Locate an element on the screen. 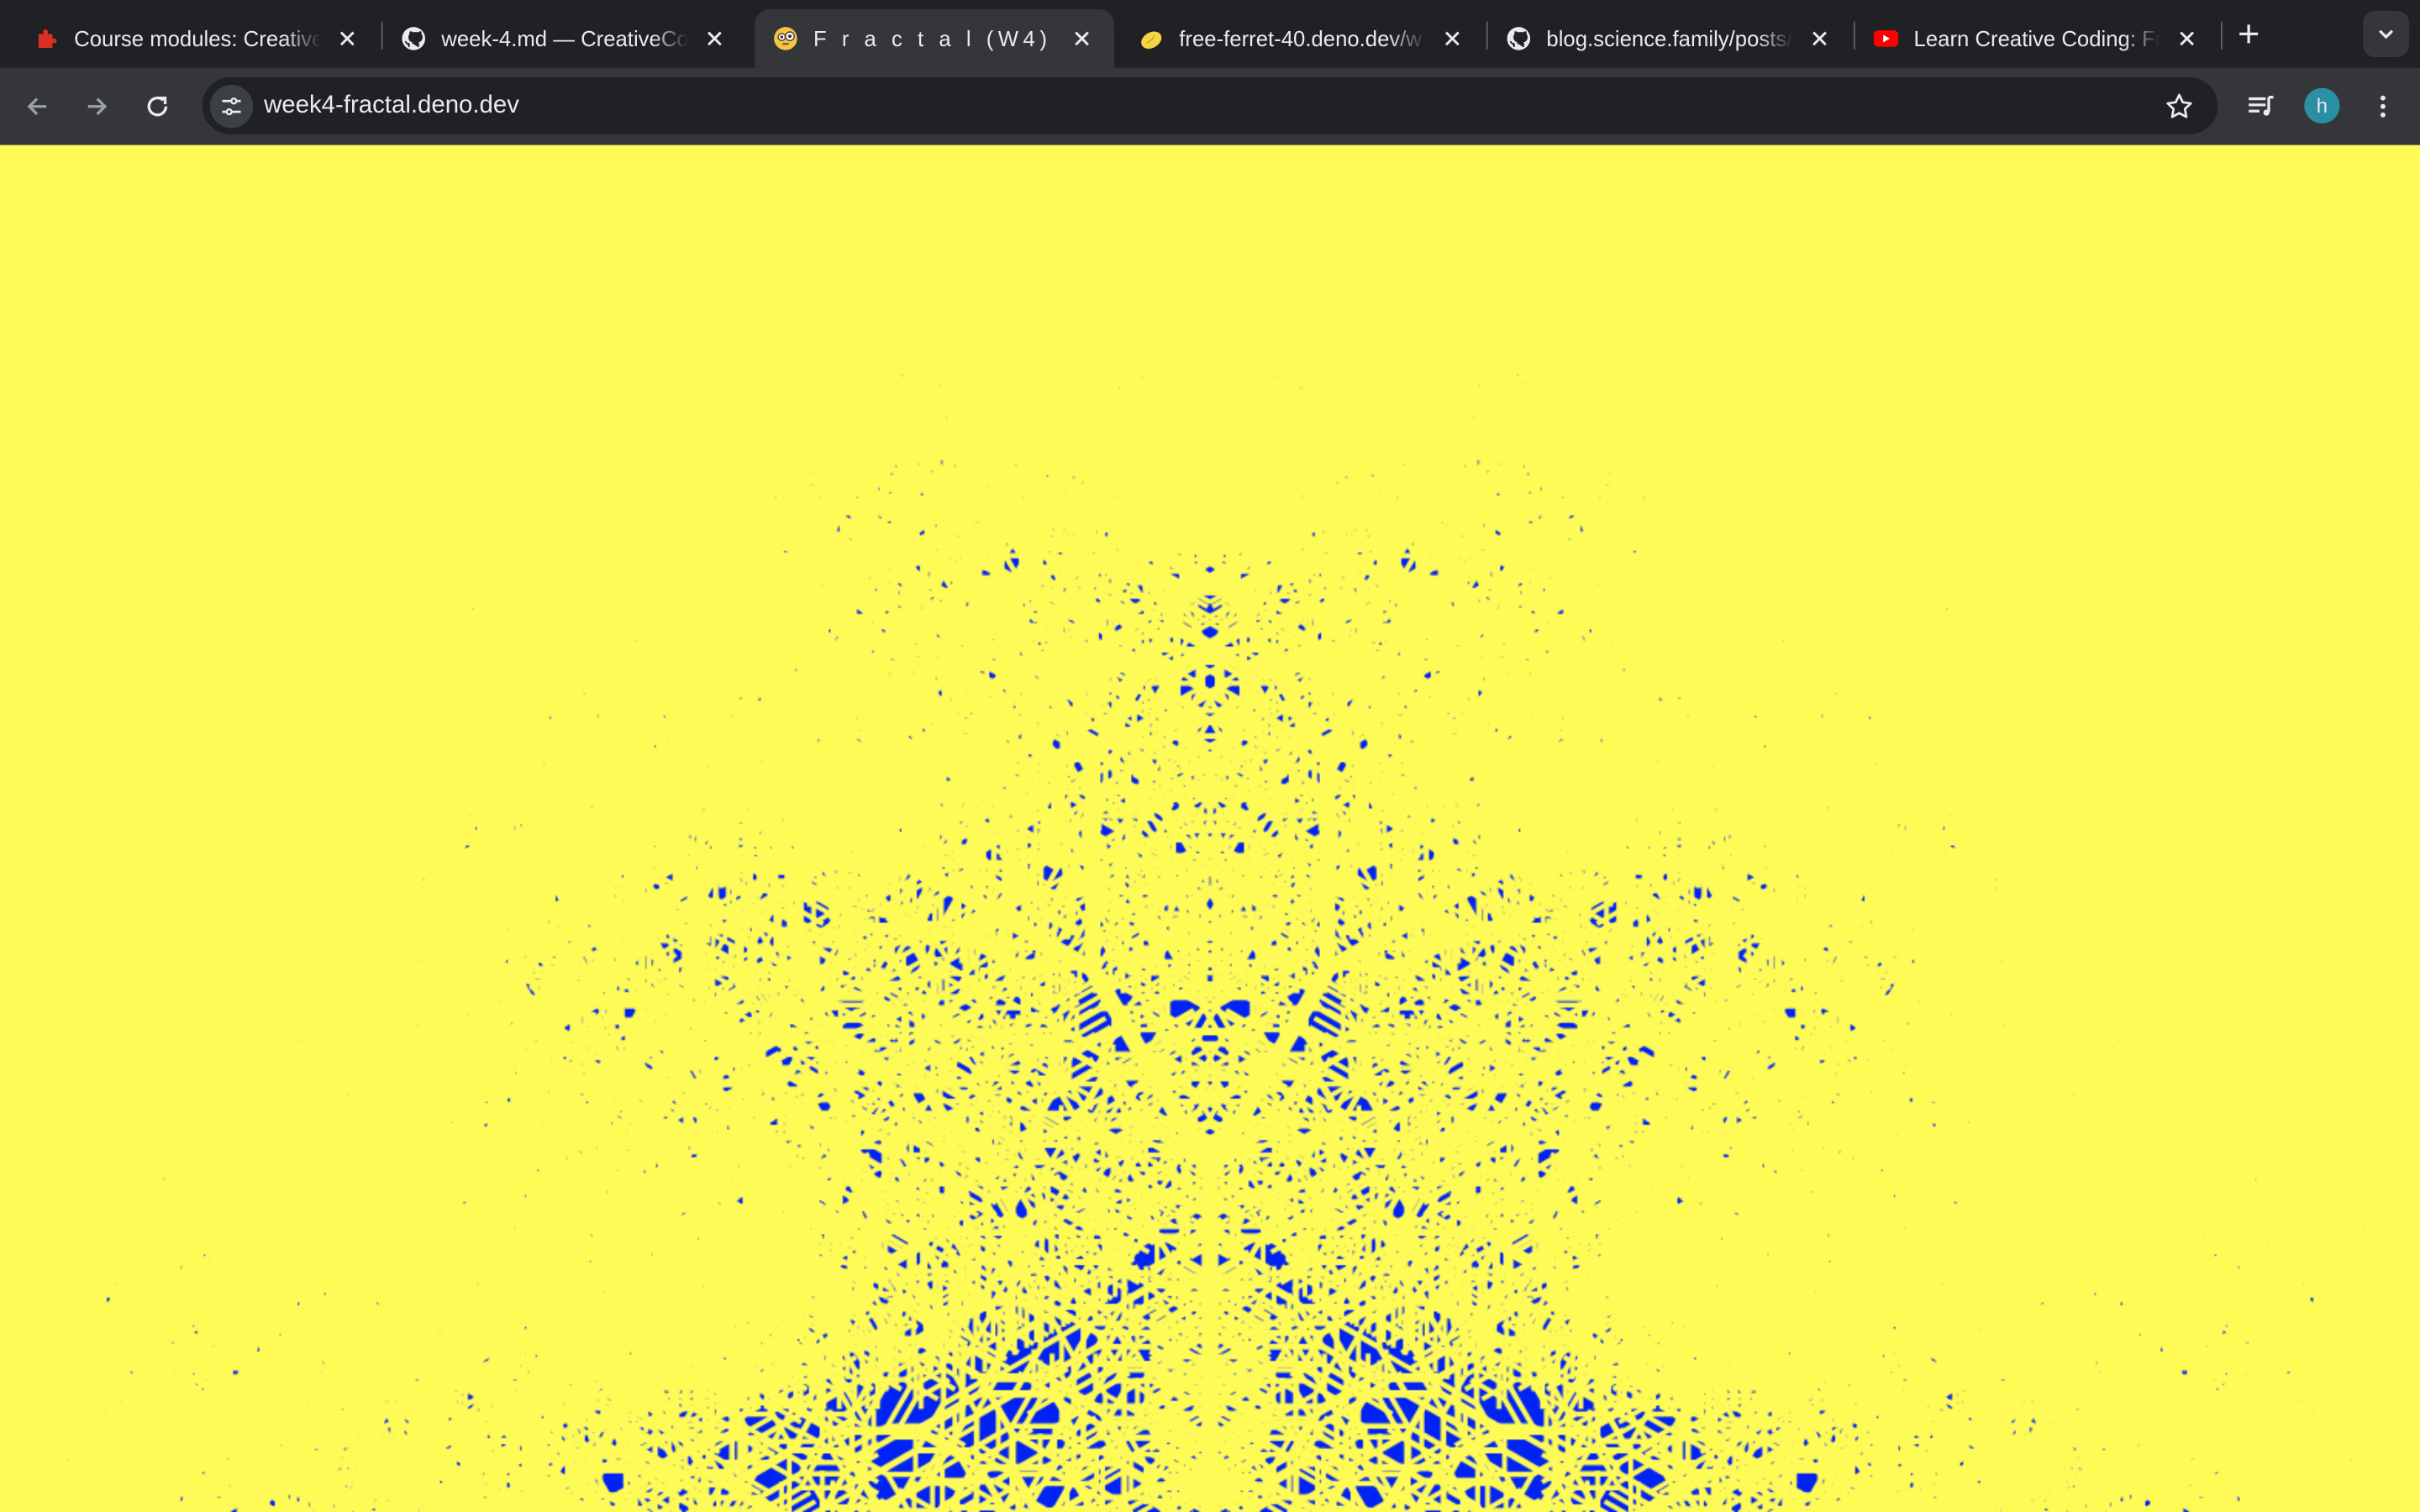  tab-free-ferret: free-ferret-40.deno.dev/w is located at coordinates (1302, 38).